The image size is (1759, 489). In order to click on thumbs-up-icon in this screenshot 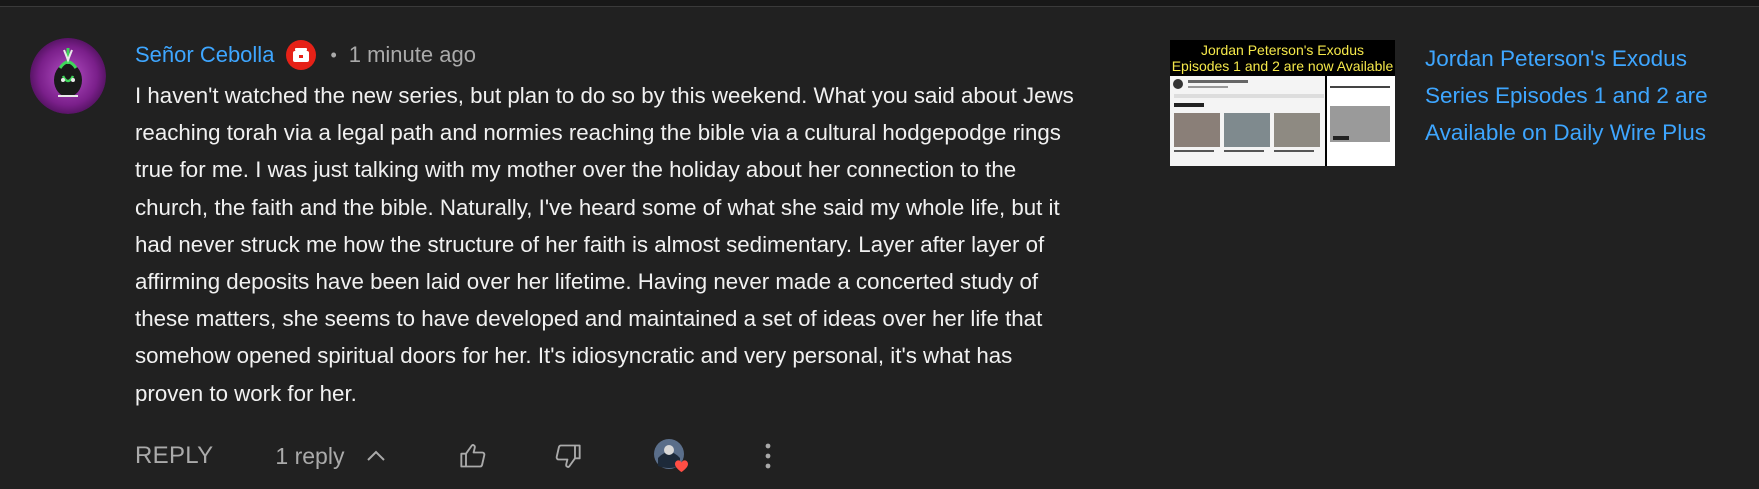, I will do `click(473, 456)`.